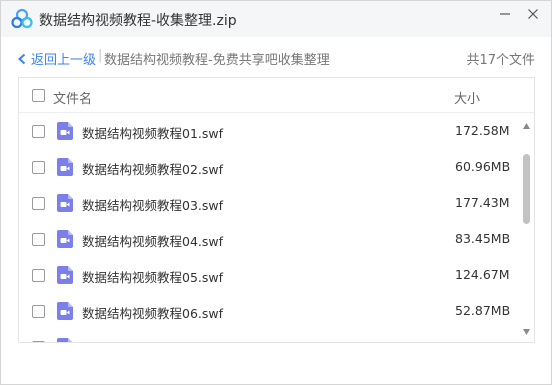 The height and width of the screenshot is (385, 552). Describe the element at coordinates (153, 241) in the screenshot. I see `file-name: 数据结构视频教程04.swf` at that location.